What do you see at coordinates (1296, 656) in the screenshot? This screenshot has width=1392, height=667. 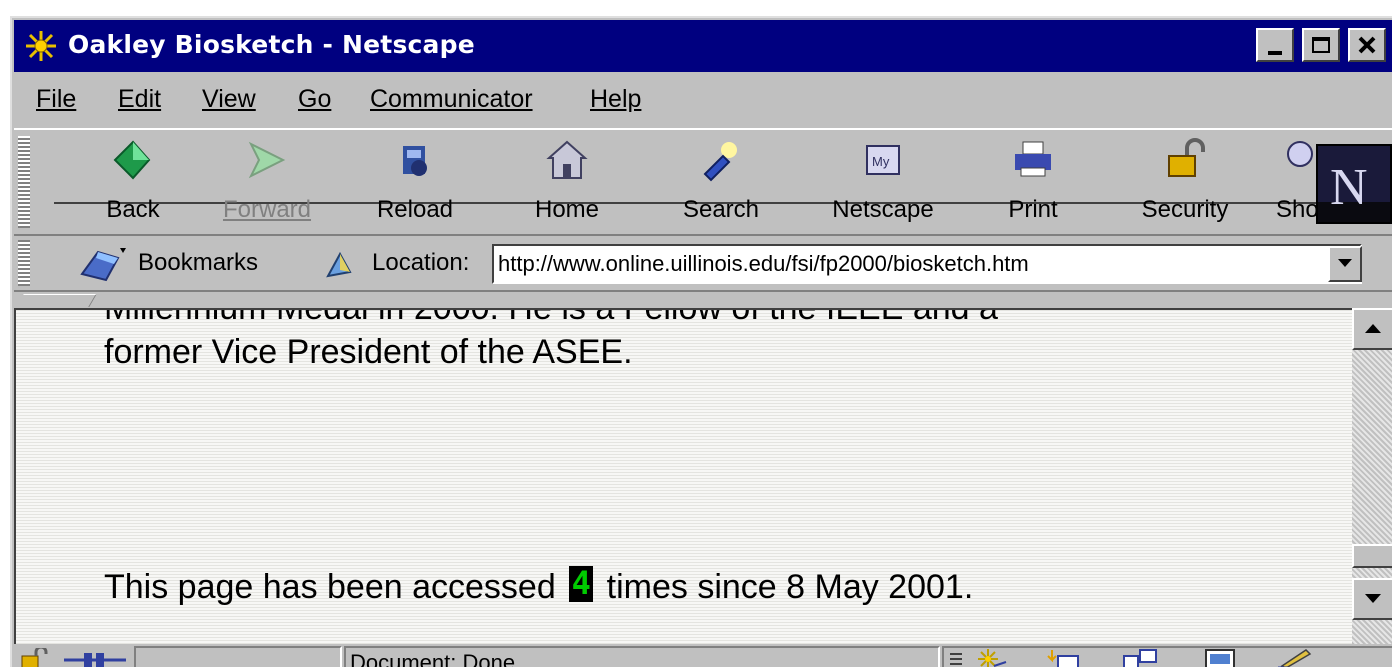 I see `edit-pencil-icon` at bounding box center [1296, 656].